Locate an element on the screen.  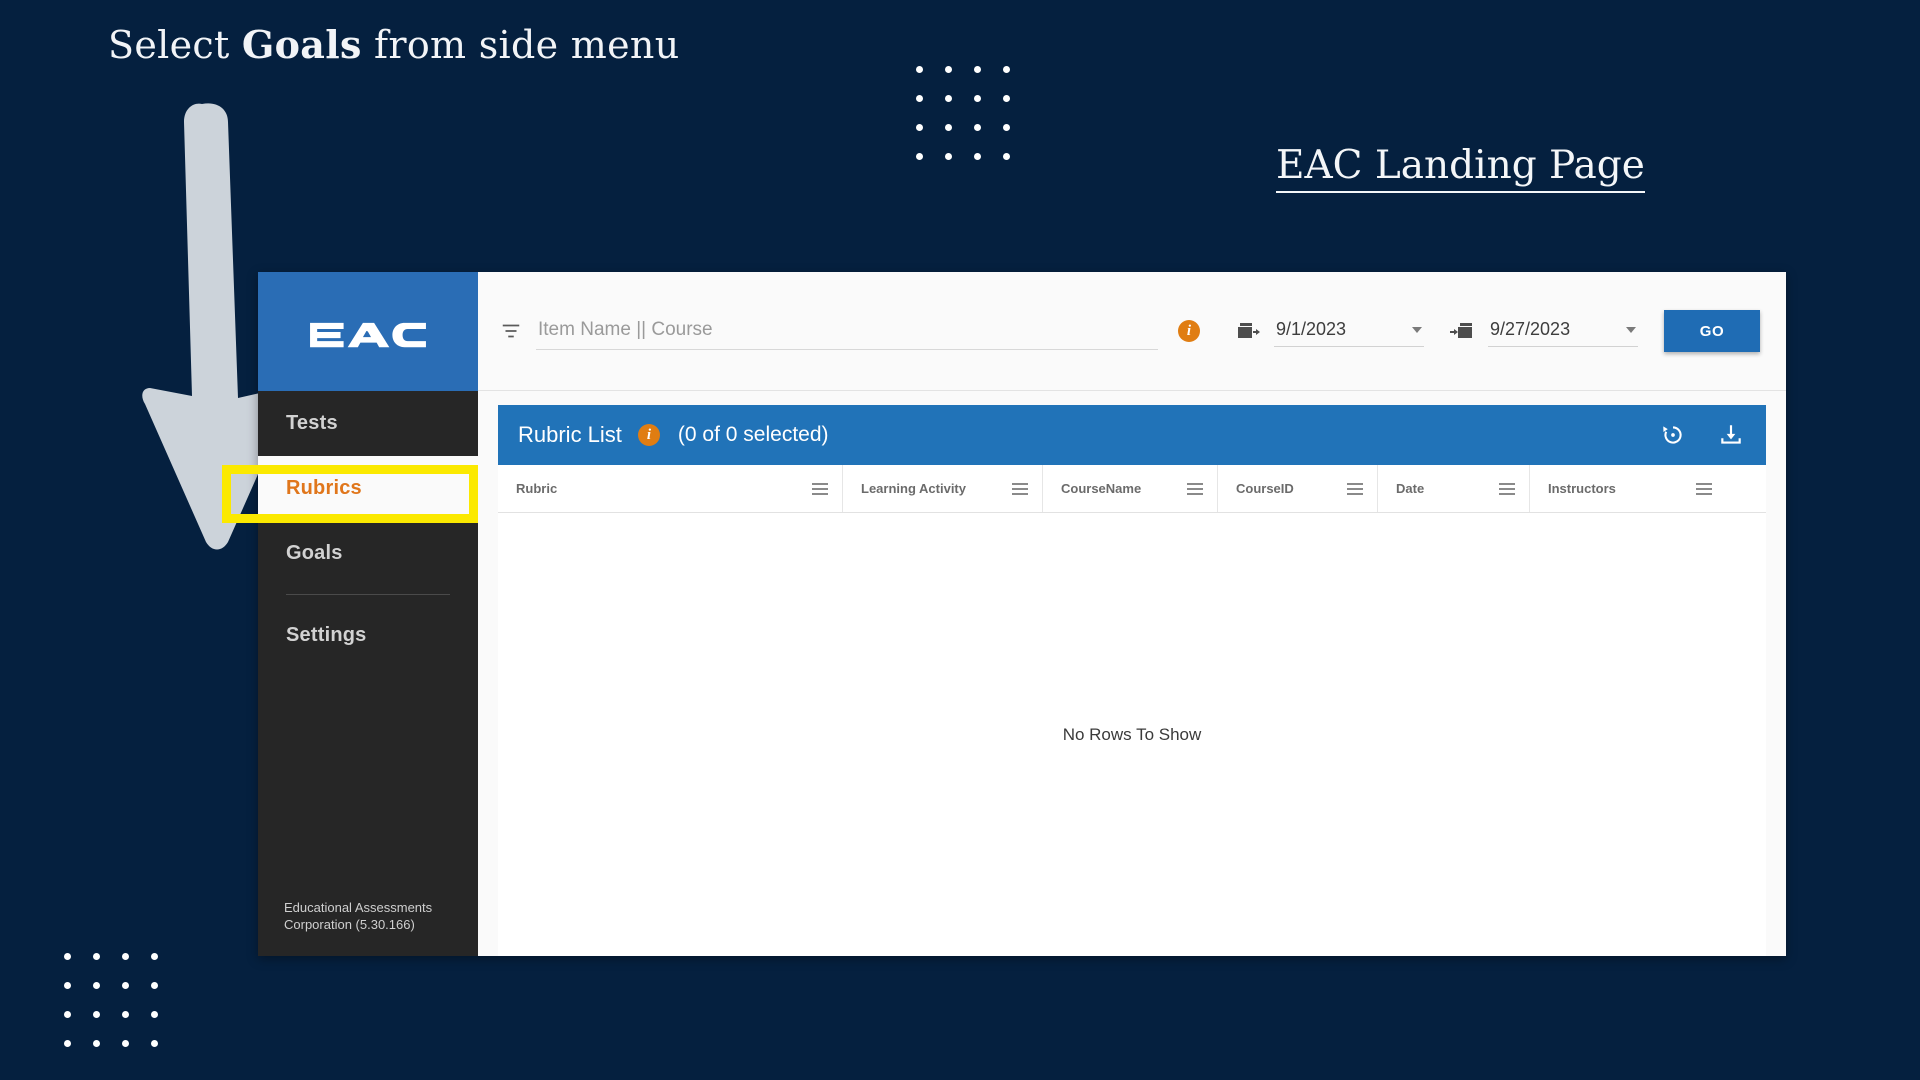
eac-logo-icon is located at coordinates (368, 334).